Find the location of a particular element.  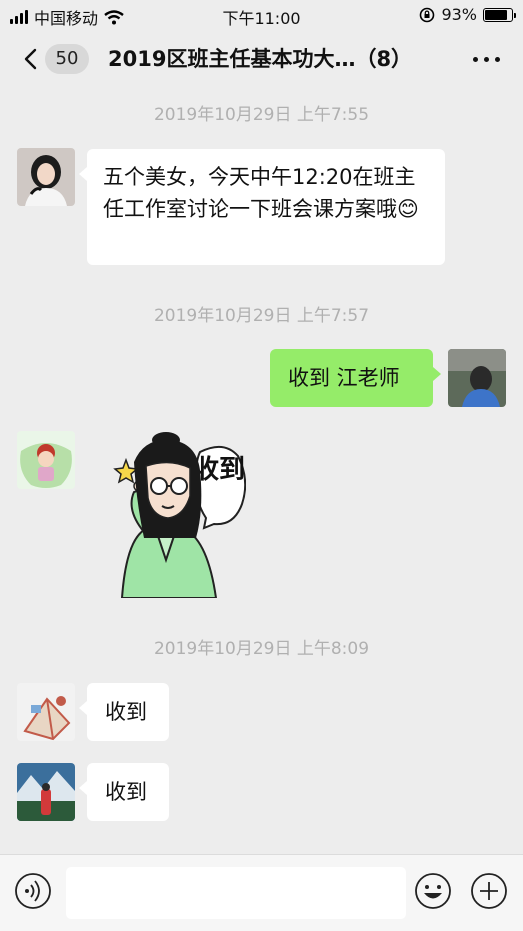

more-icon is located at coordinates (486, 59).